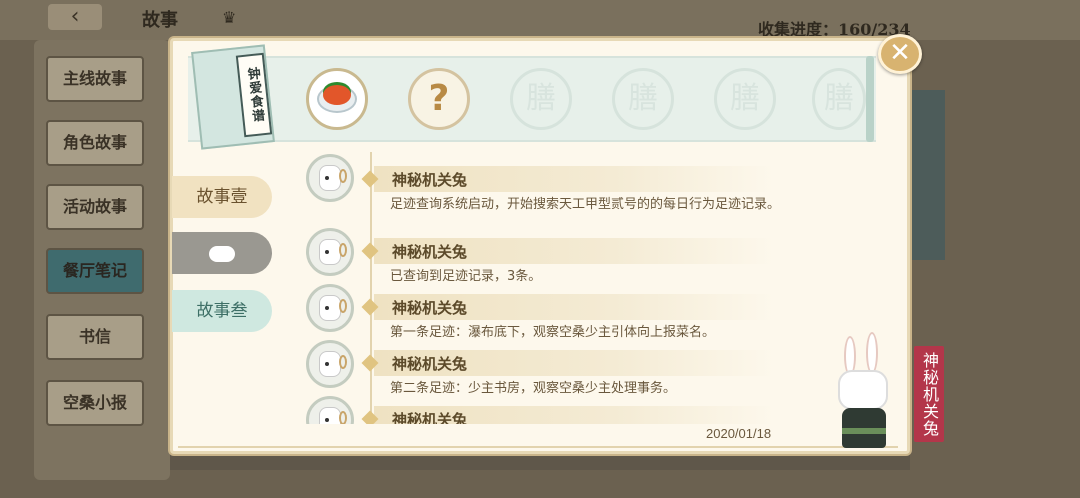  What do you see at coordinates (95, 271) in the screenshot?
I see `sidebar-item-restaurant-notes: 餐厅笔记` at bounding box center [95, 271].